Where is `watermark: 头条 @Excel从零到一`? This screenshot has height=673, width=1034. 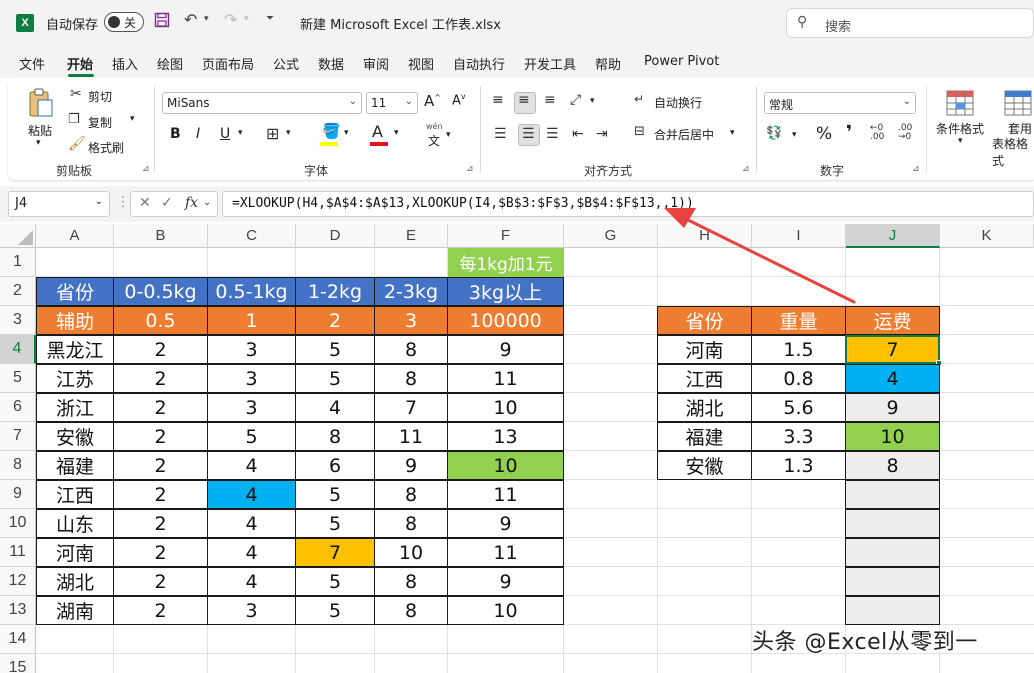 watermark: 头条 @Excel从零到一 is located at coordinates (865, 642).